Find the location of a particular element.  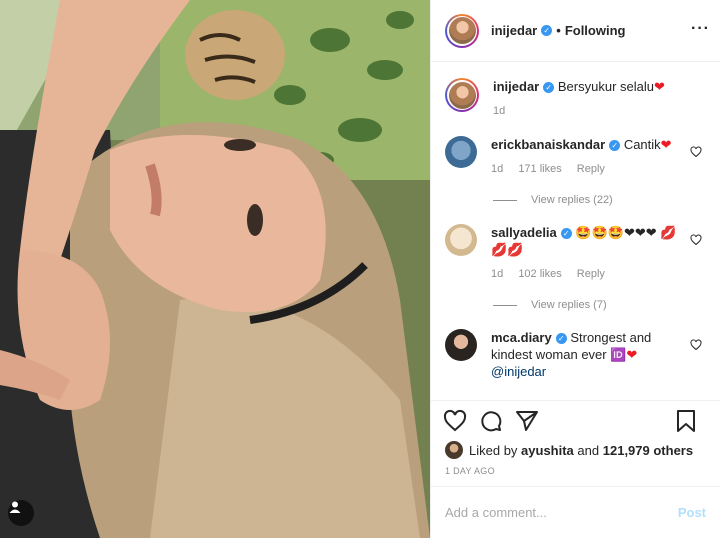

comment-mention: @inijedar is located at coordinates (518, 371).